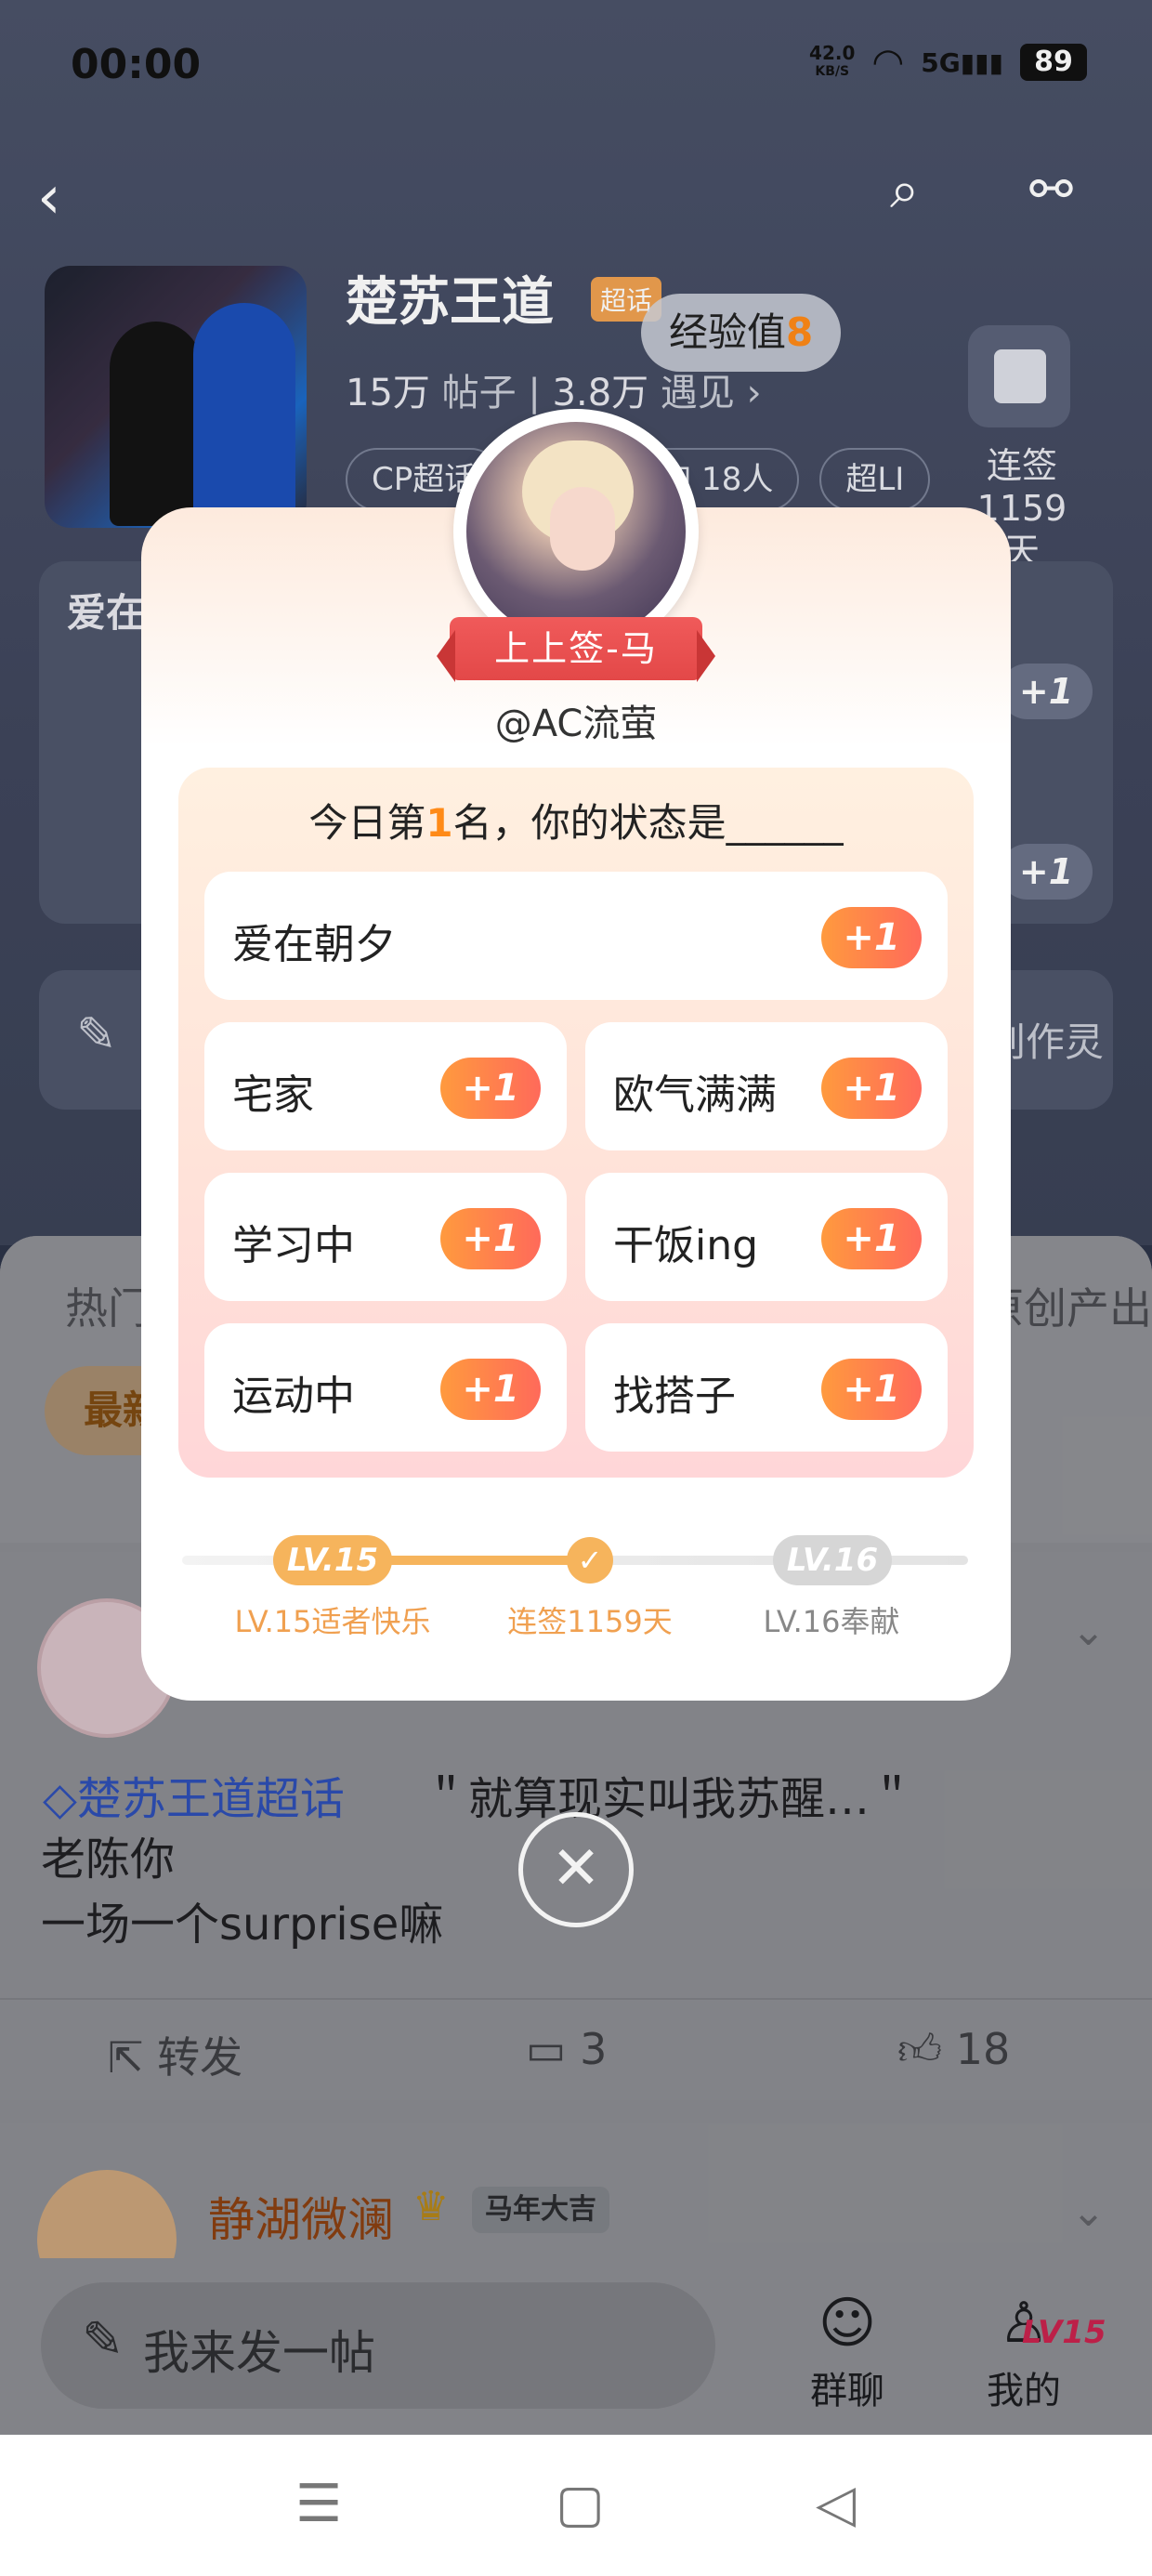 The height and width of the screenshot is (2576, 1152). What do you see at coordinates (766, 1387) in the screenshot?
I see `status-option: 找搭子 +1` at bounding box center [766, 1387].